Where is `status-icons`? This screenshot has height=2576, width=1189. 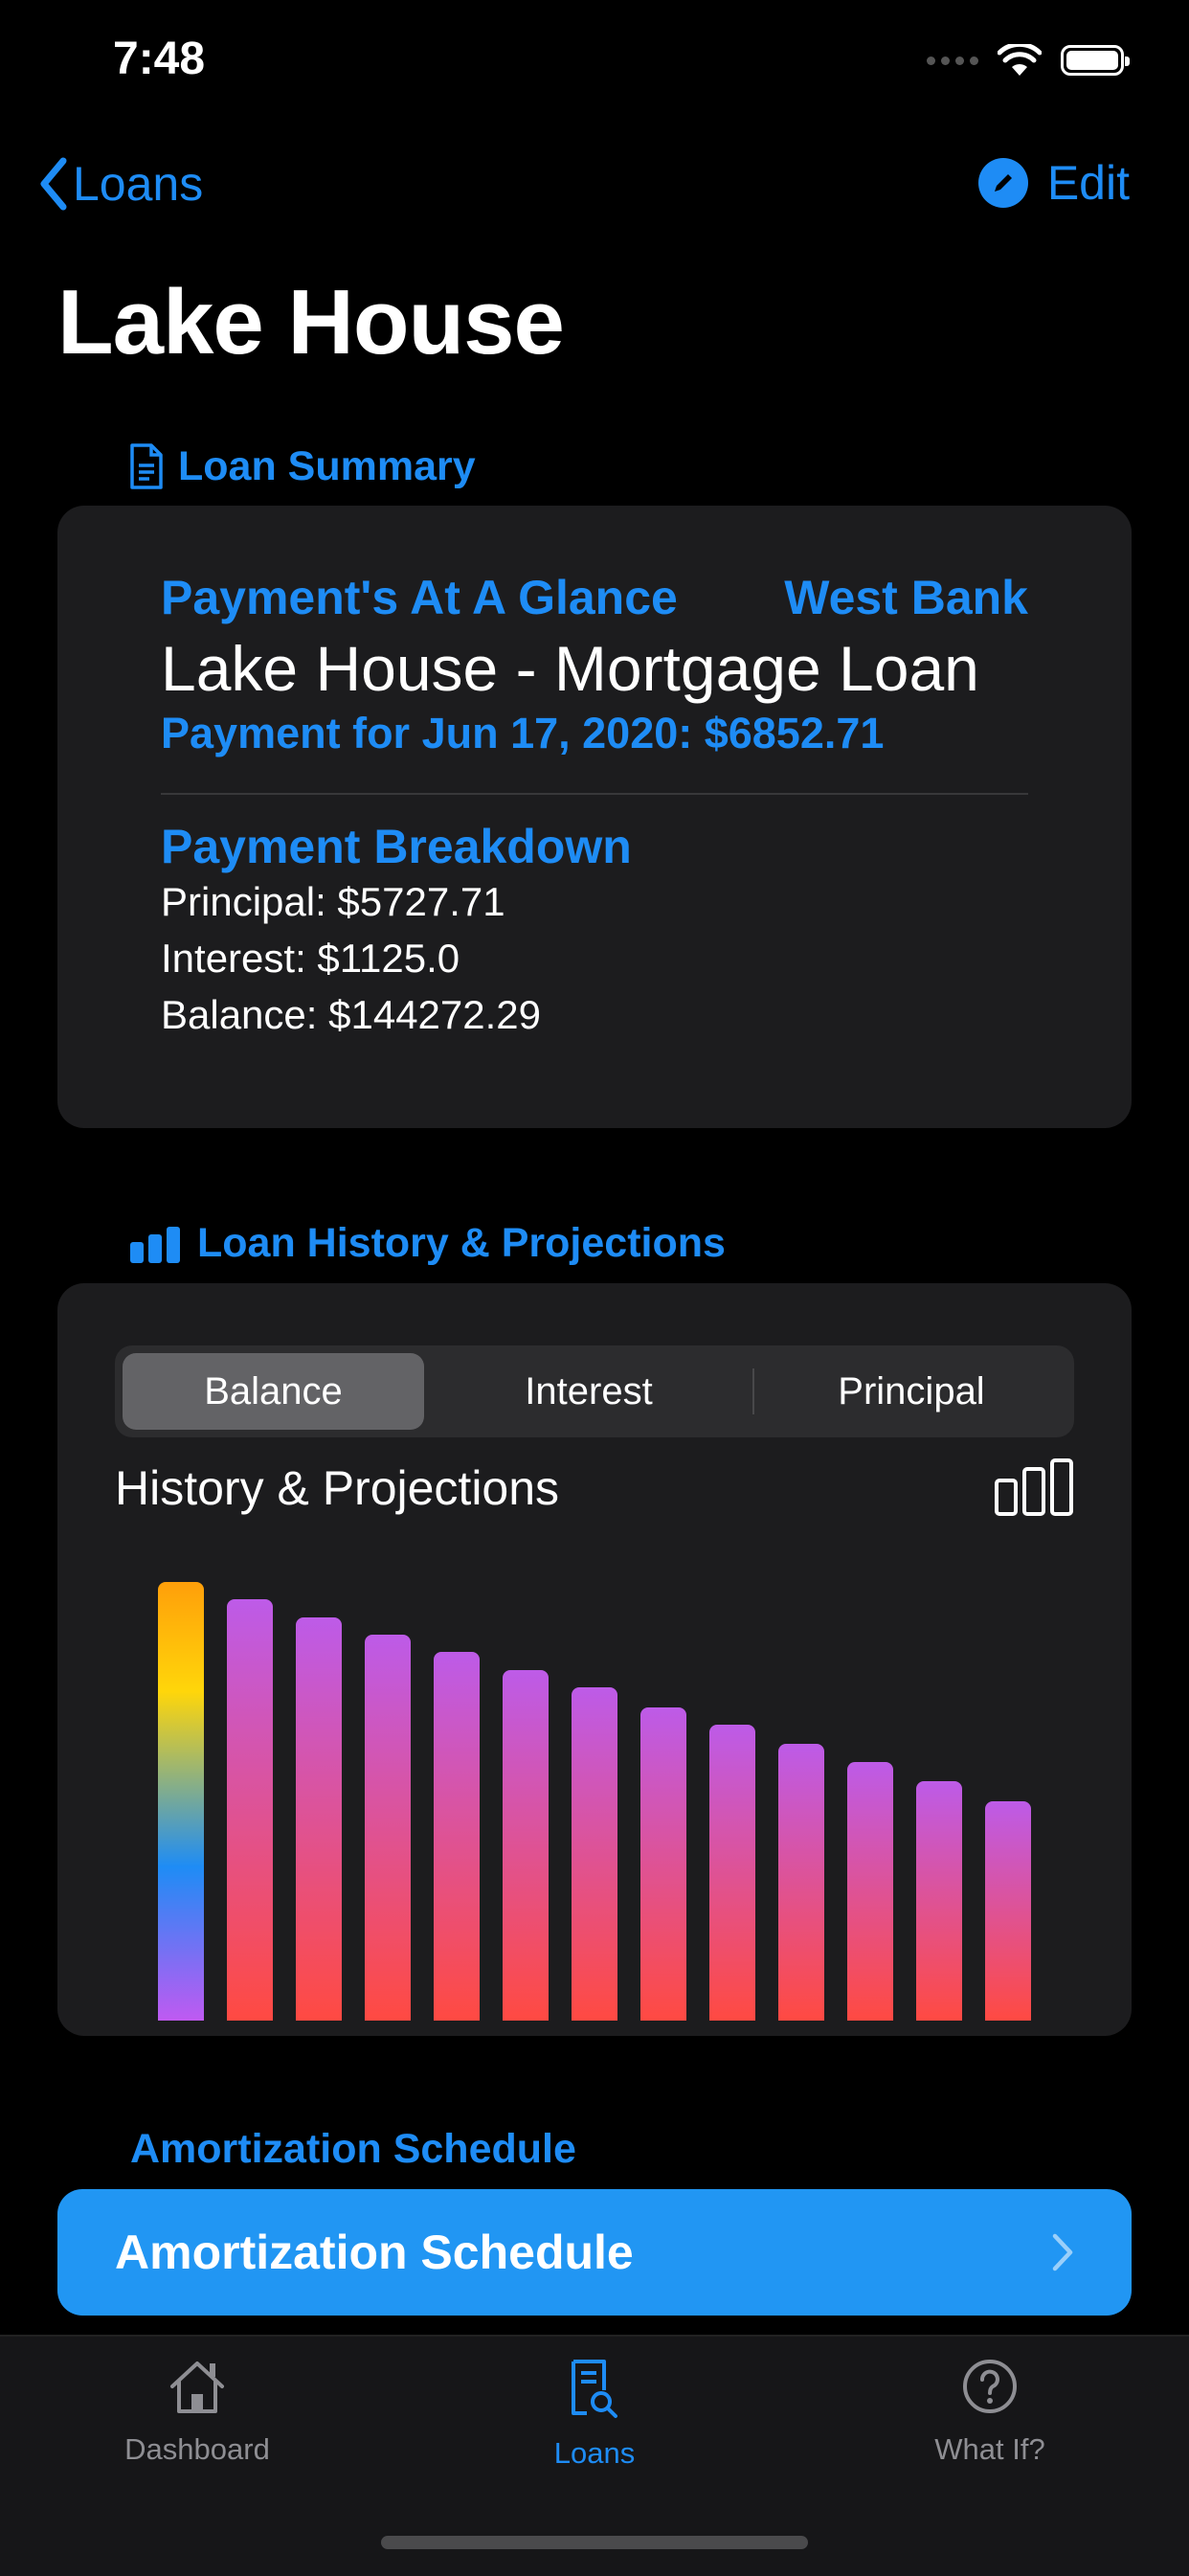
status-icons is located at coordinates (1028, 60).